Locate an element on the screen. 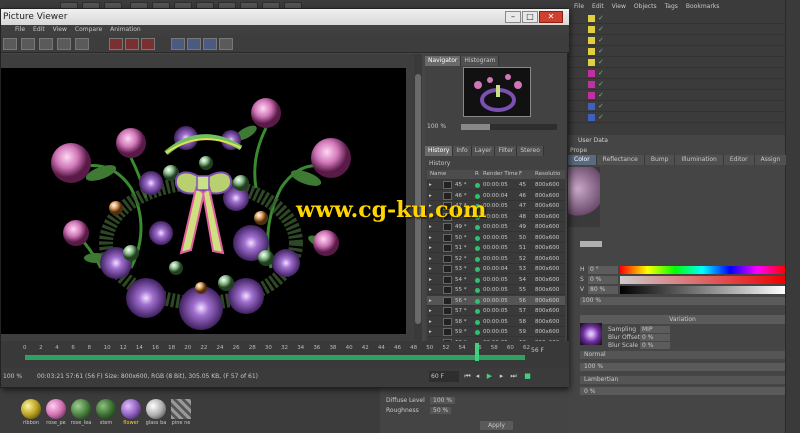  material-item: ribbon is located at coordinates (31, 412).